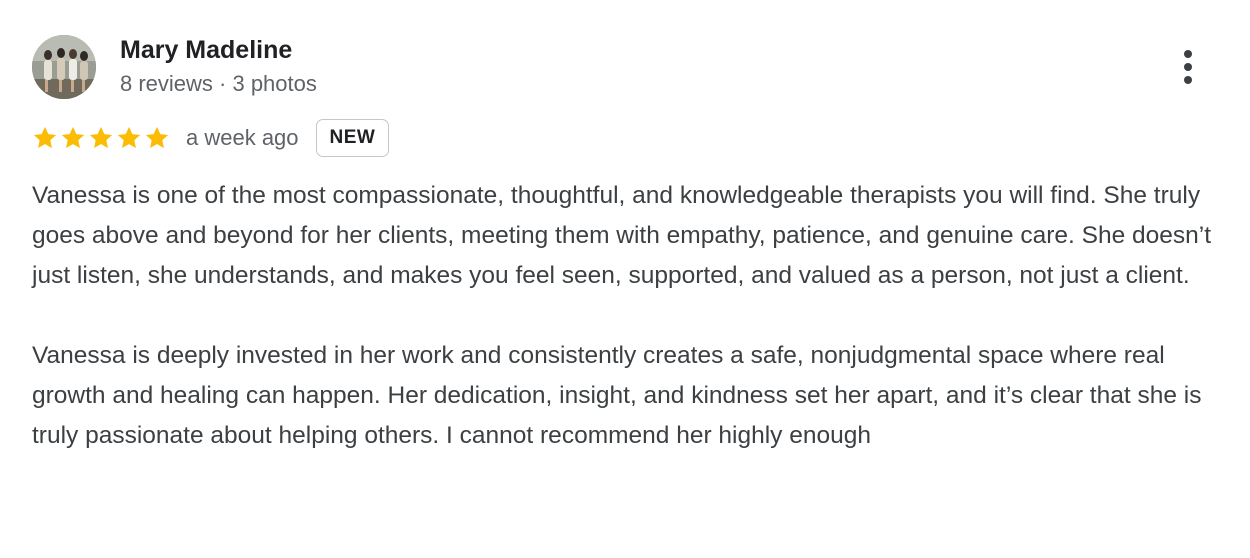  I want to click on author-meta: 8 reviews · 3 photos, so click(218, 83).